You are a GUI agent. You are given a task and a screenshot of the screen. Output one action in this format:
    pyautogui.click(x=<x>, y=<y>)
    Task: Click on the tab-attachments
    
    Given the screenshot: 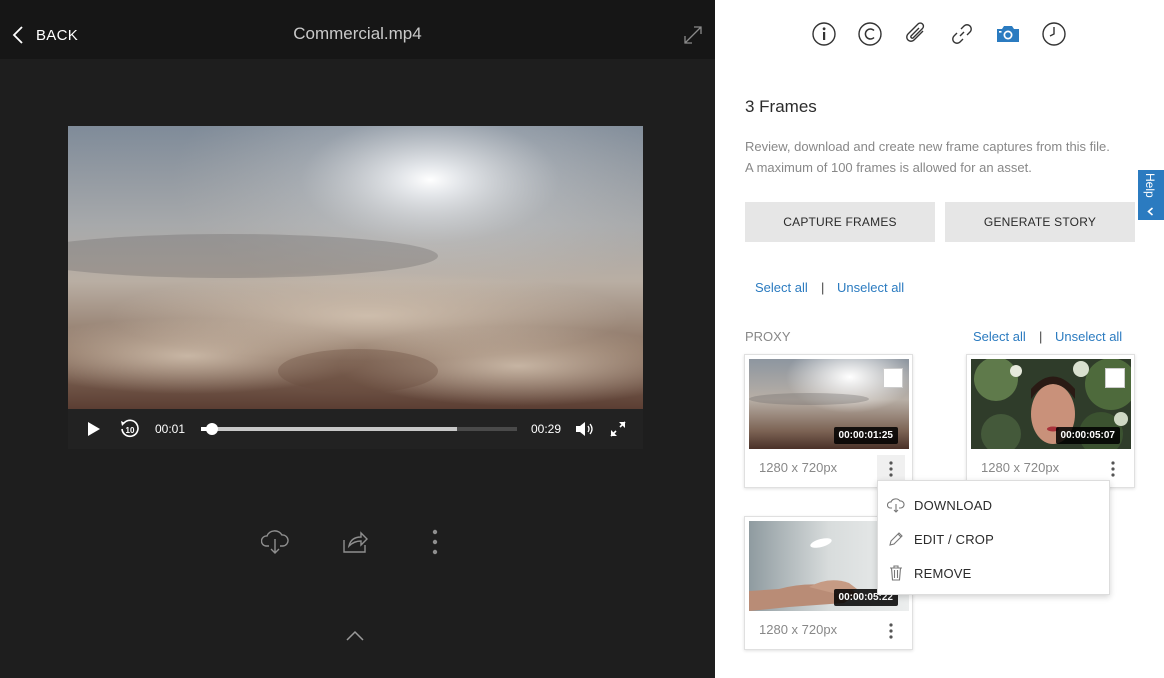 What is the action you would take?
    pyautogui.click(x=916, y=34)
    